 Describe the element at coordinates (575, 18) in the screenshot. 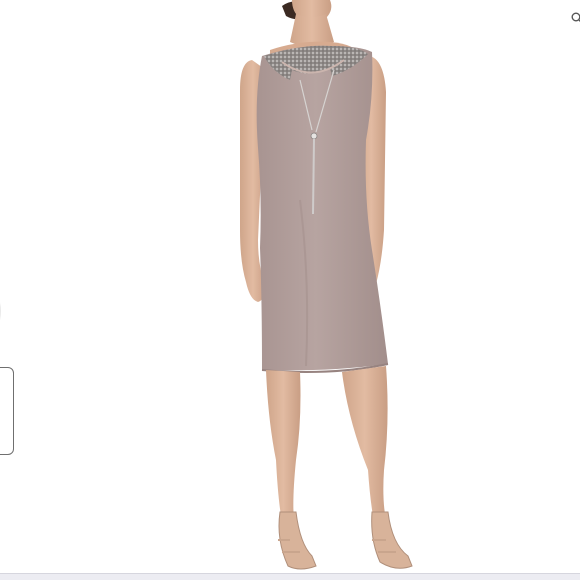

I see `magnifier-icon` at that location.